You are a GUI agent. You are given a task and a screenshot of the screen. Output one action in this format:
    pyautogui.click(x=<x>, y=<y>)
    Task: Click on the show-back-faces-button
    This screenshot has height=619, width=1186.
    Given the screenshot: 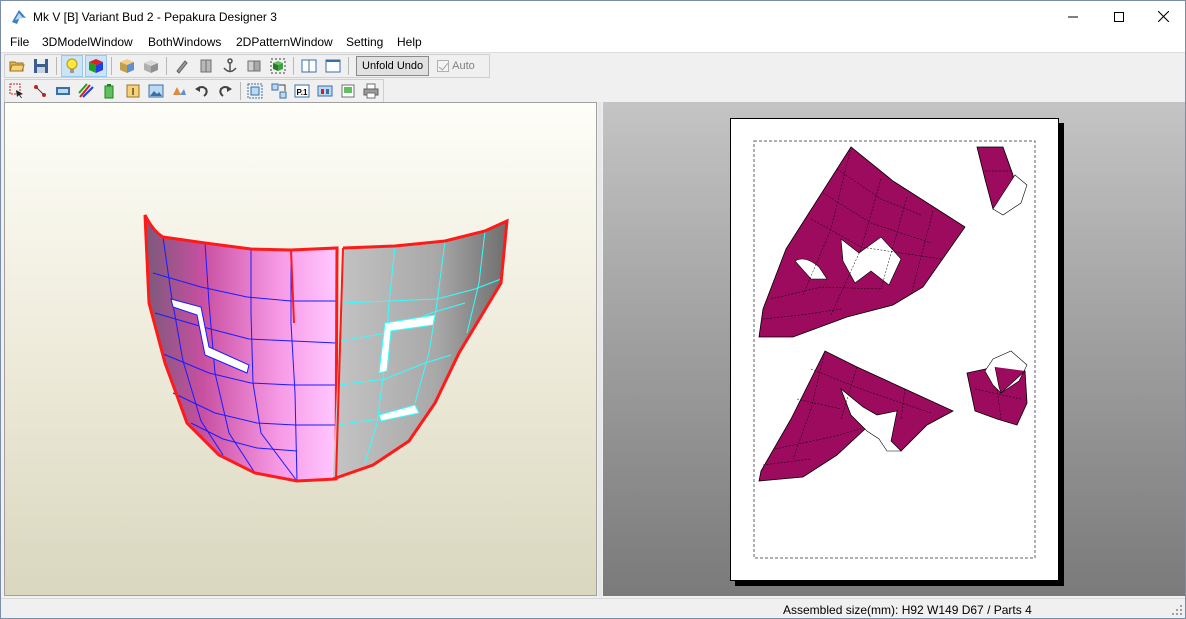 What is the action you would take?
    pyautogui.click(x=151, y=66)
    